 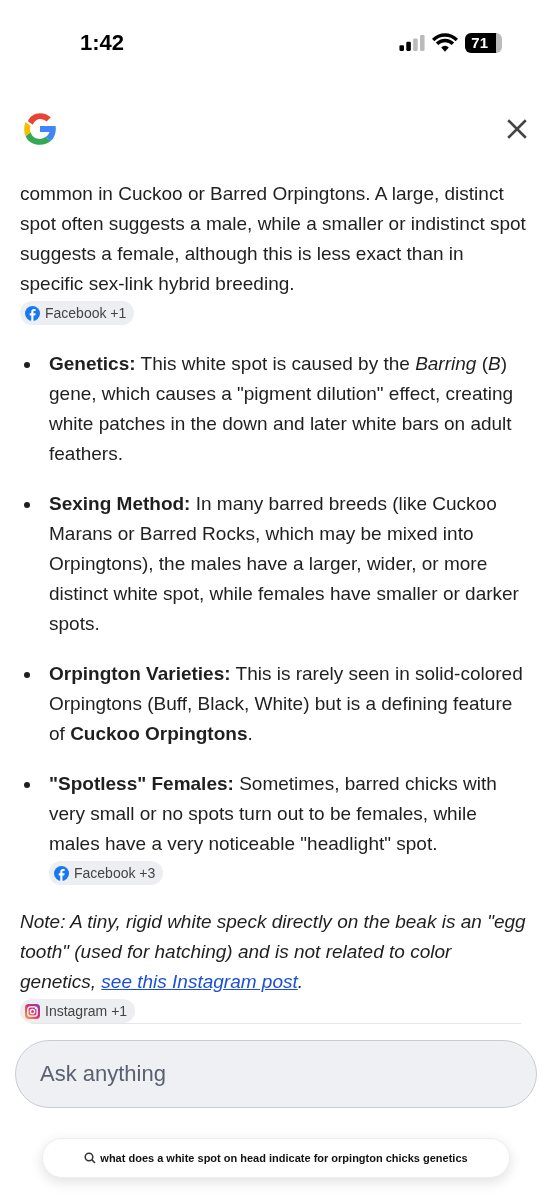 What do you see at coordinates (273, 814) in the screenshot?
I see `bullet-text: "Spotless" Females: Sometimes, barred chicks with very small or no spots turn out to be females, while males have a very noticeable "headlight" spot.` at bounding box center [273, 814].